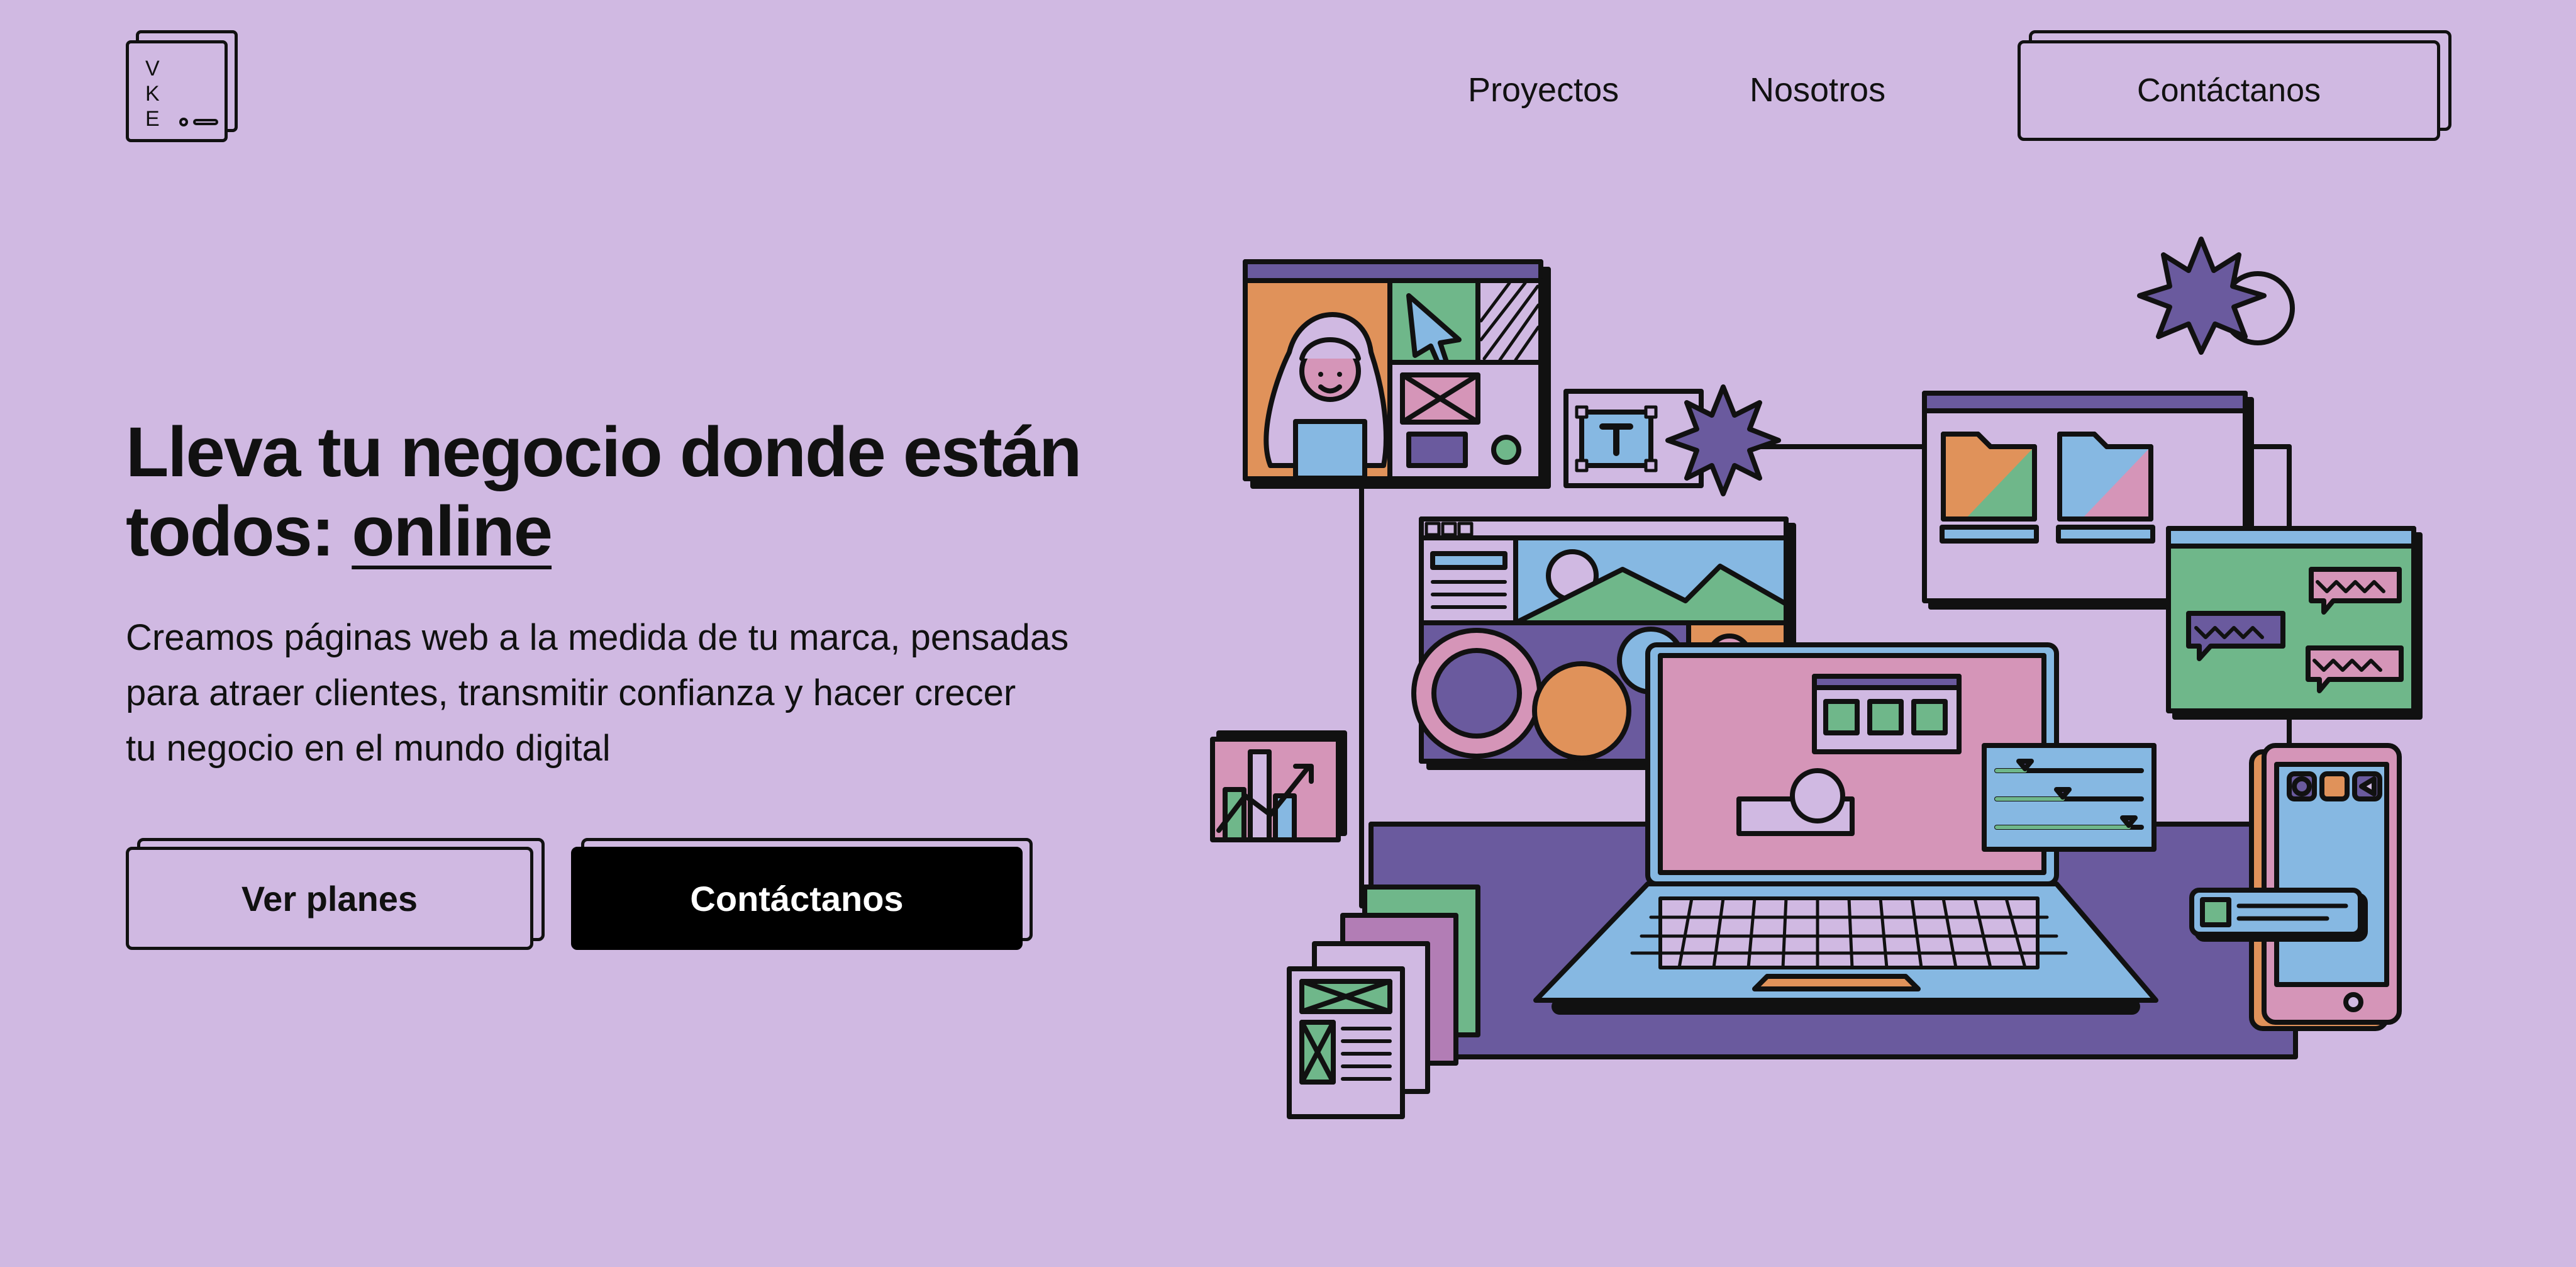 Image resolution: width=2576 pixels, height=1267 pixels. Describe the element at coordinates (2216, 296) in the screenshot. I see `starburst-top-right` at that location.